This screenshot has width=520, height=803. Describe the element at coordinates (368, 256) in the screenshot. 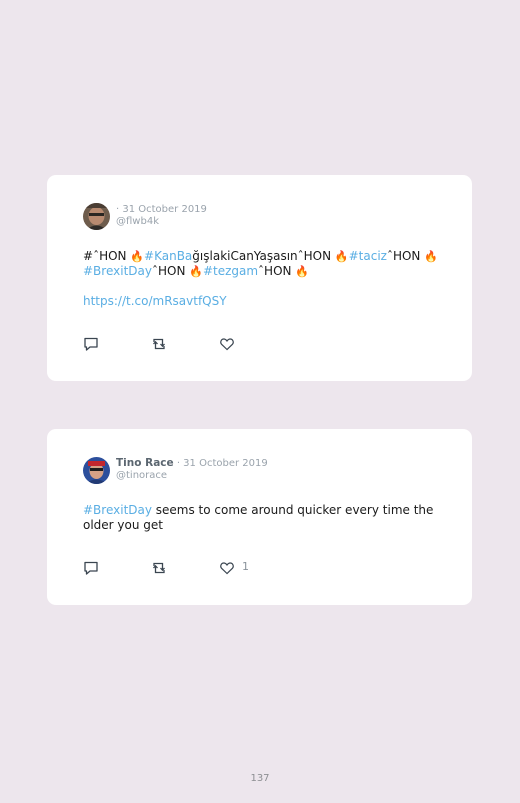

I see `hashtag-link: #taciz` at that location.